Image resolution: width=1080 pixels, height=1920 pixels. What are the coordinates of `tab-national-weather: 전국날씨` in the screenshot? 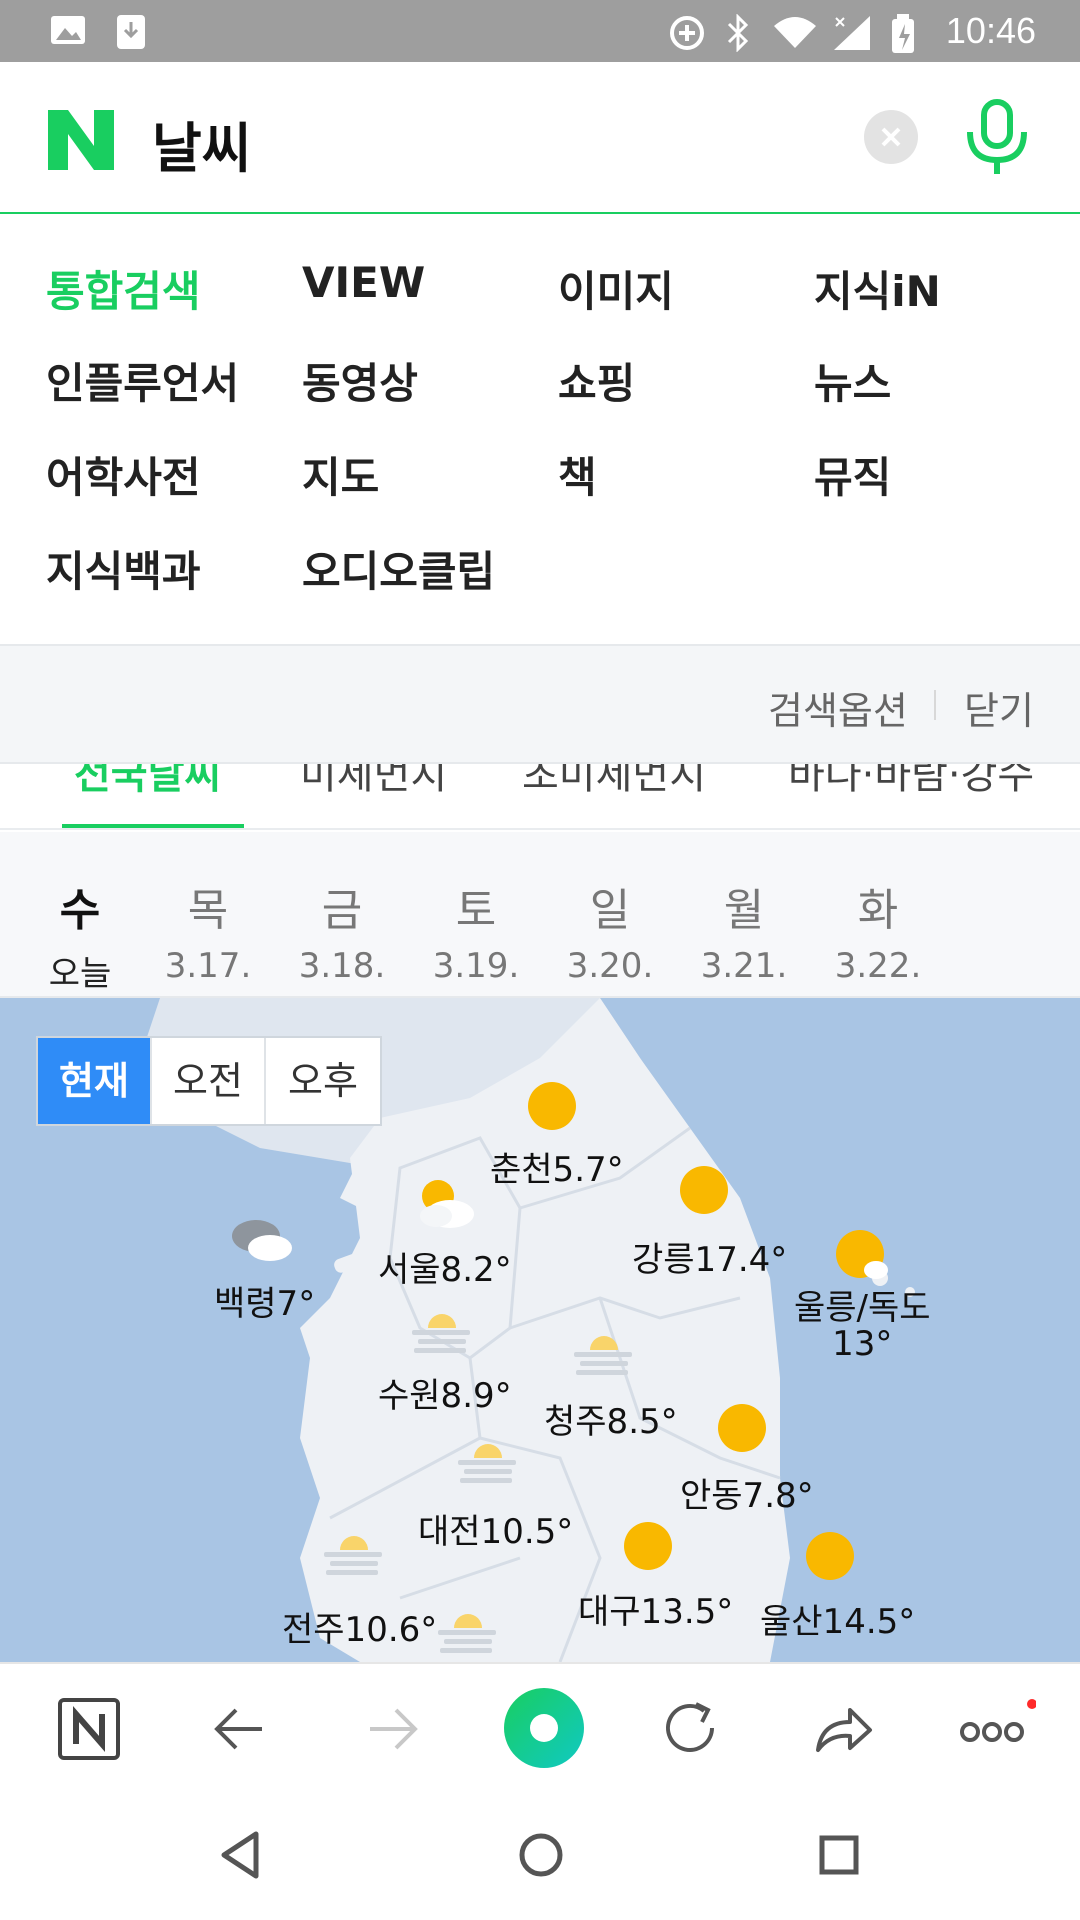 It's located at (147, 782).